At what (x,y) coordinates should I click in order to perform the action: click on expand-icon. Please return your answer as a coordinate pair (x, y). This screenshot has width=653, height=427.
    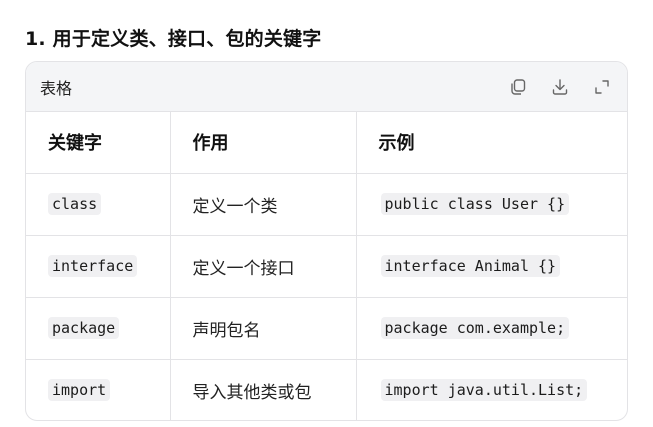
    Looking at the image, I should click on (602, 86).